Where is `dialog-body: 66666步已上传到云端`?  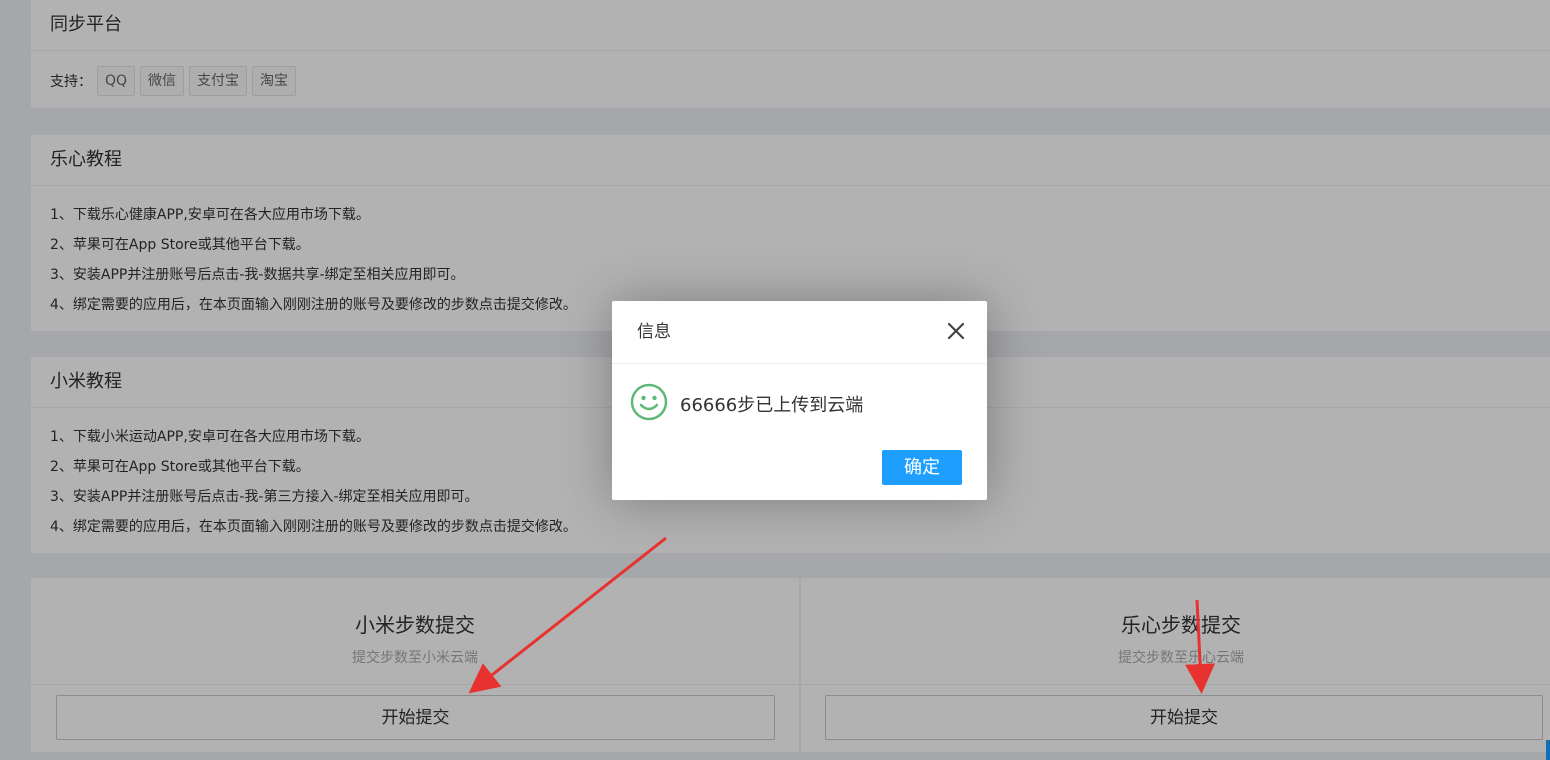
dialog-body: 66666步已上传到云端 is located at coordinates (746, 404).